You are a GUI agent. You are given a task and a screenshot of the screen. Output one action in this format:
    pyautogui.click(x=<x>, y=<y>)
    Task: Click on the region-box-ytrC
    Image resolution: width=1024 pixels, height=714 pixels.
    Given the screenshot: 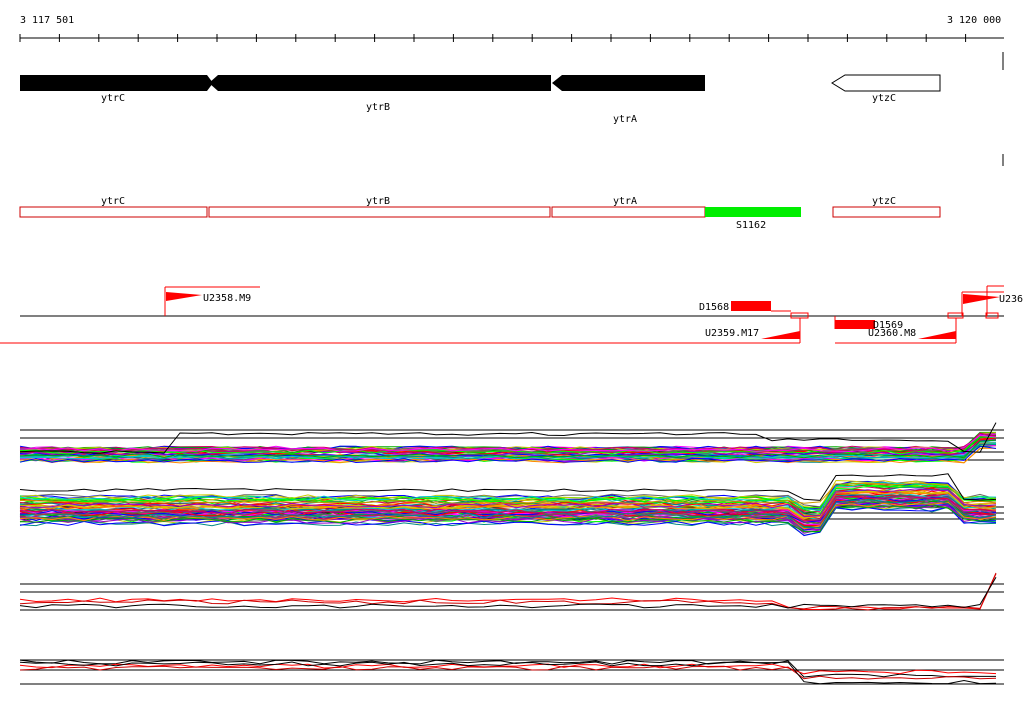 What is the action you would take?
    pyautogui.click(x=113, y=212)
    